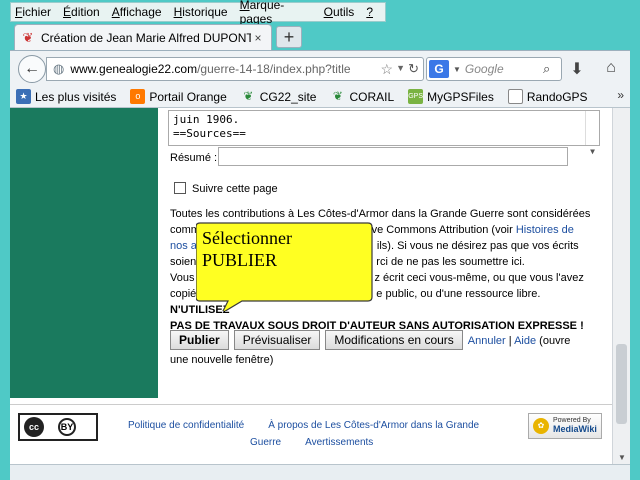 The image size is (640, 480). Describe the element at coordinates (28, 37) in the screenshot. I see `site-favicon-icon: ❦` at that location.